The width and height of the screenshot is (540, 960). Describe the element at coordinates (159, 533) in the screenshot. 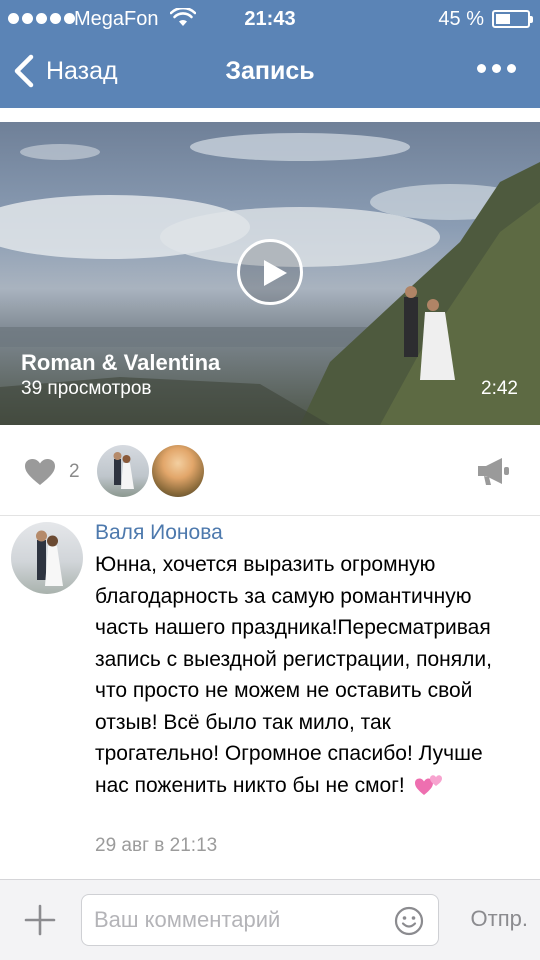

I see `comment-author: Валя Ионова` at that location.